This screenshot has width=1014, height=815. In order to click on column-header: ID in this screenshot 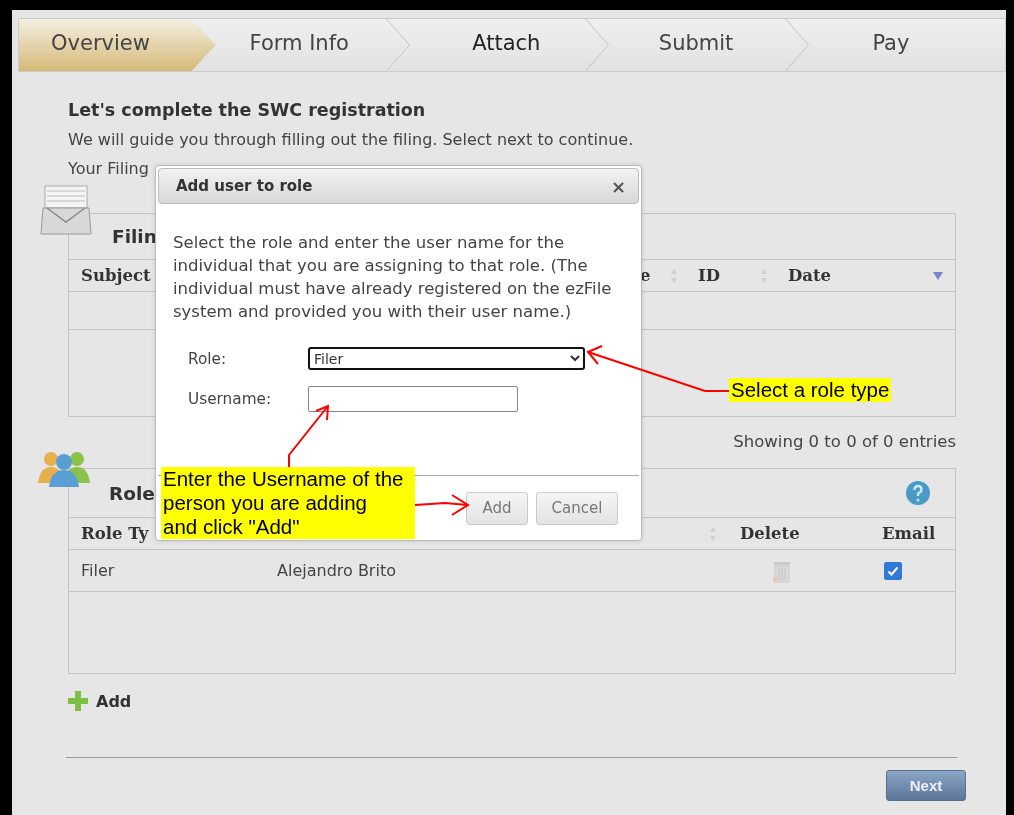, I will do `click(735, 275)`.